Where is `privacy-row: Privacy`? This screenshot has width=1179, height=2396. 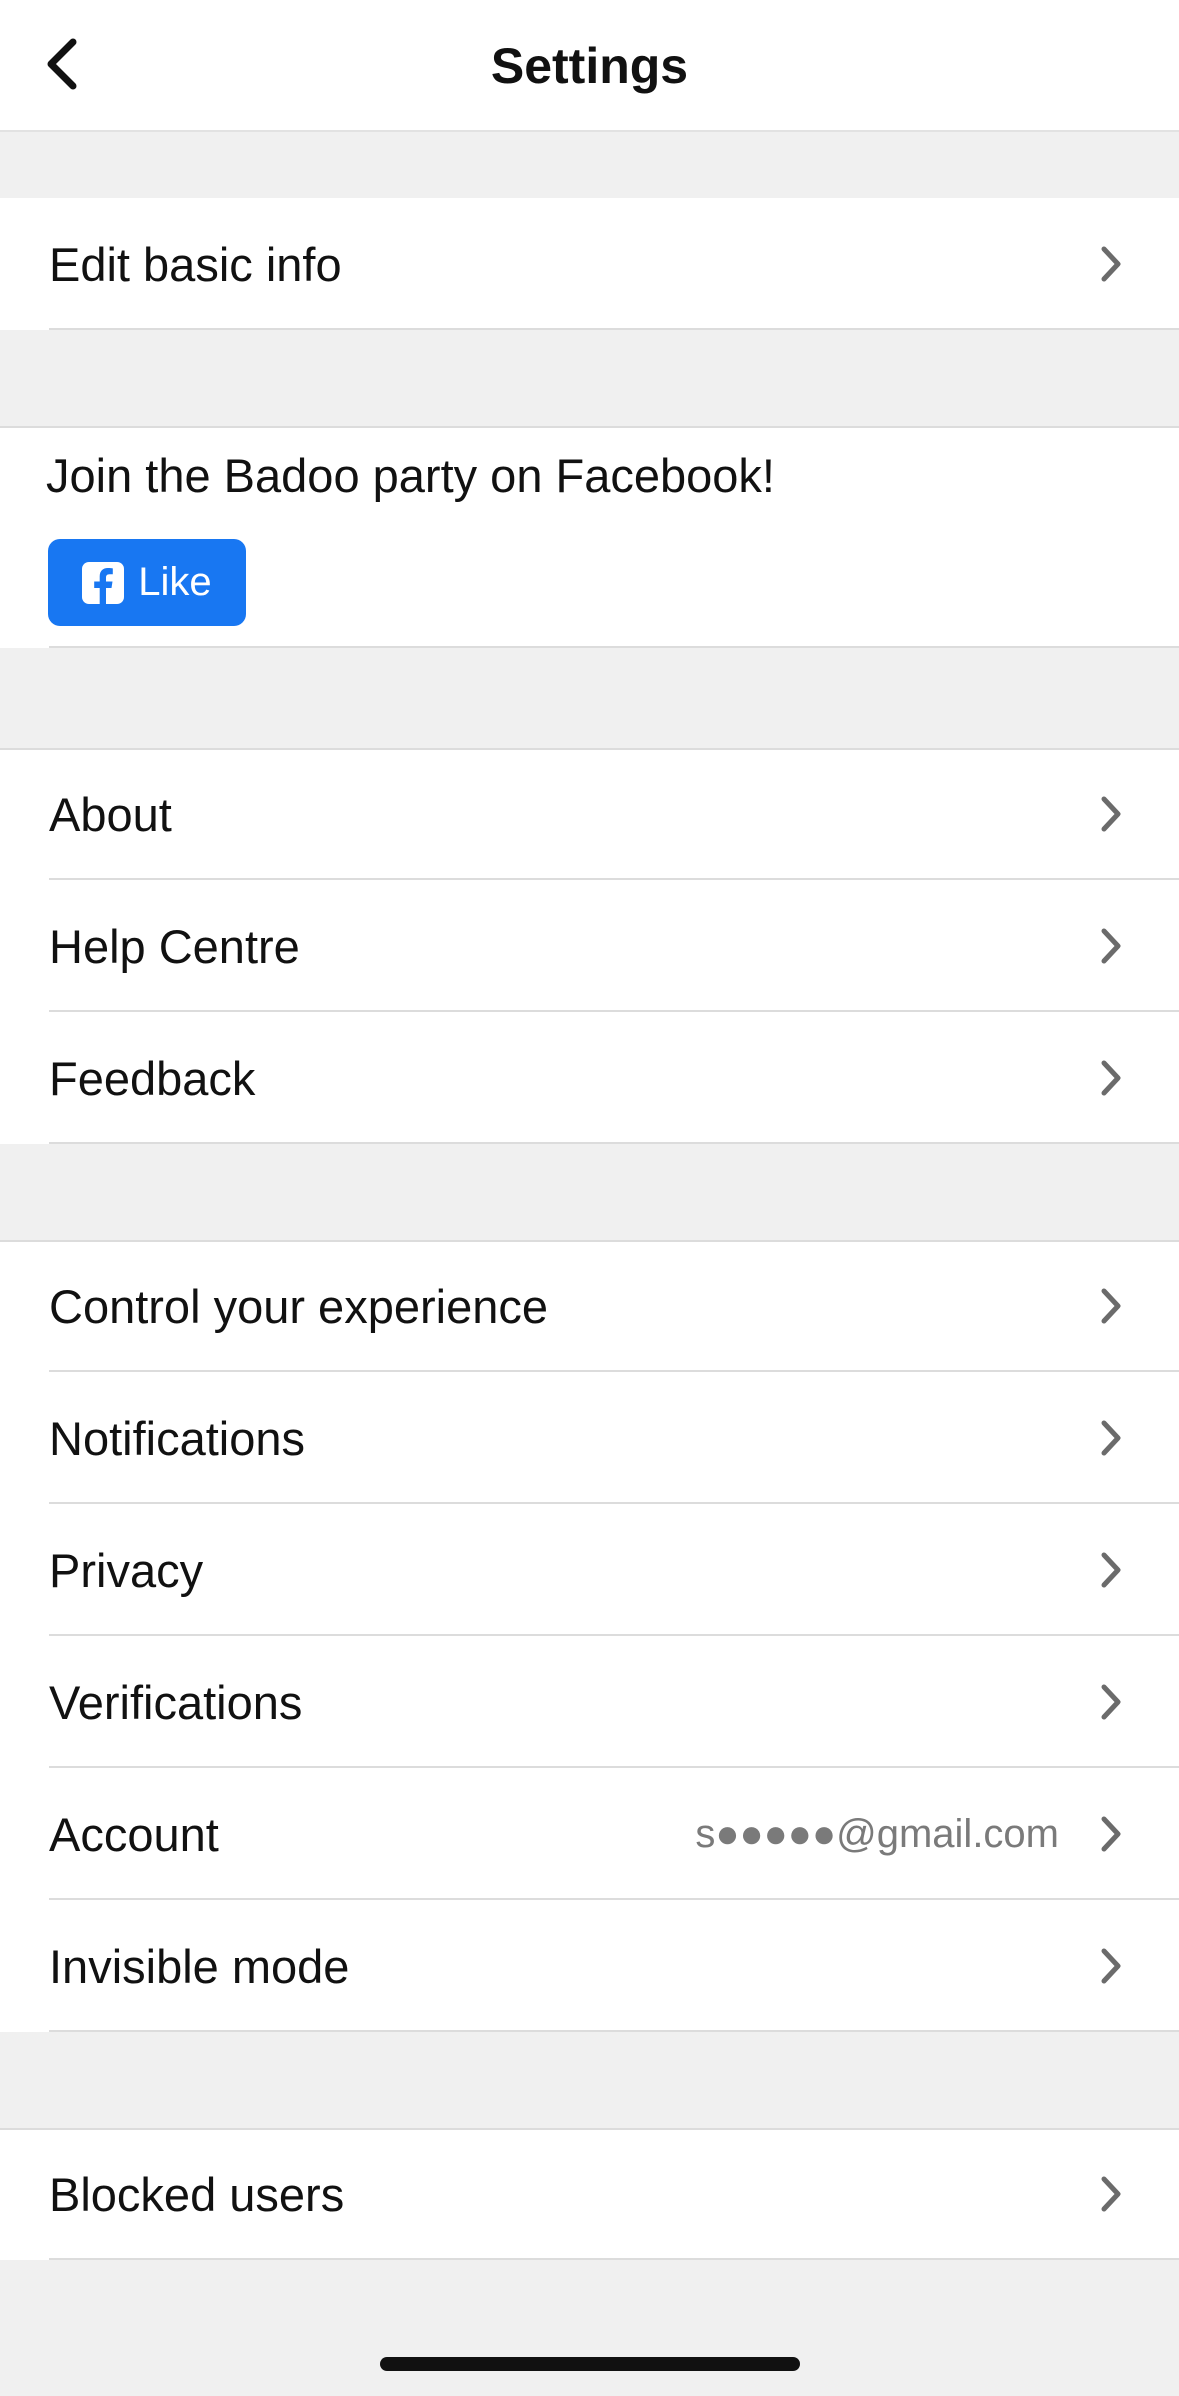 privacy-row: Privacy is located at coordinates (589, 1570).